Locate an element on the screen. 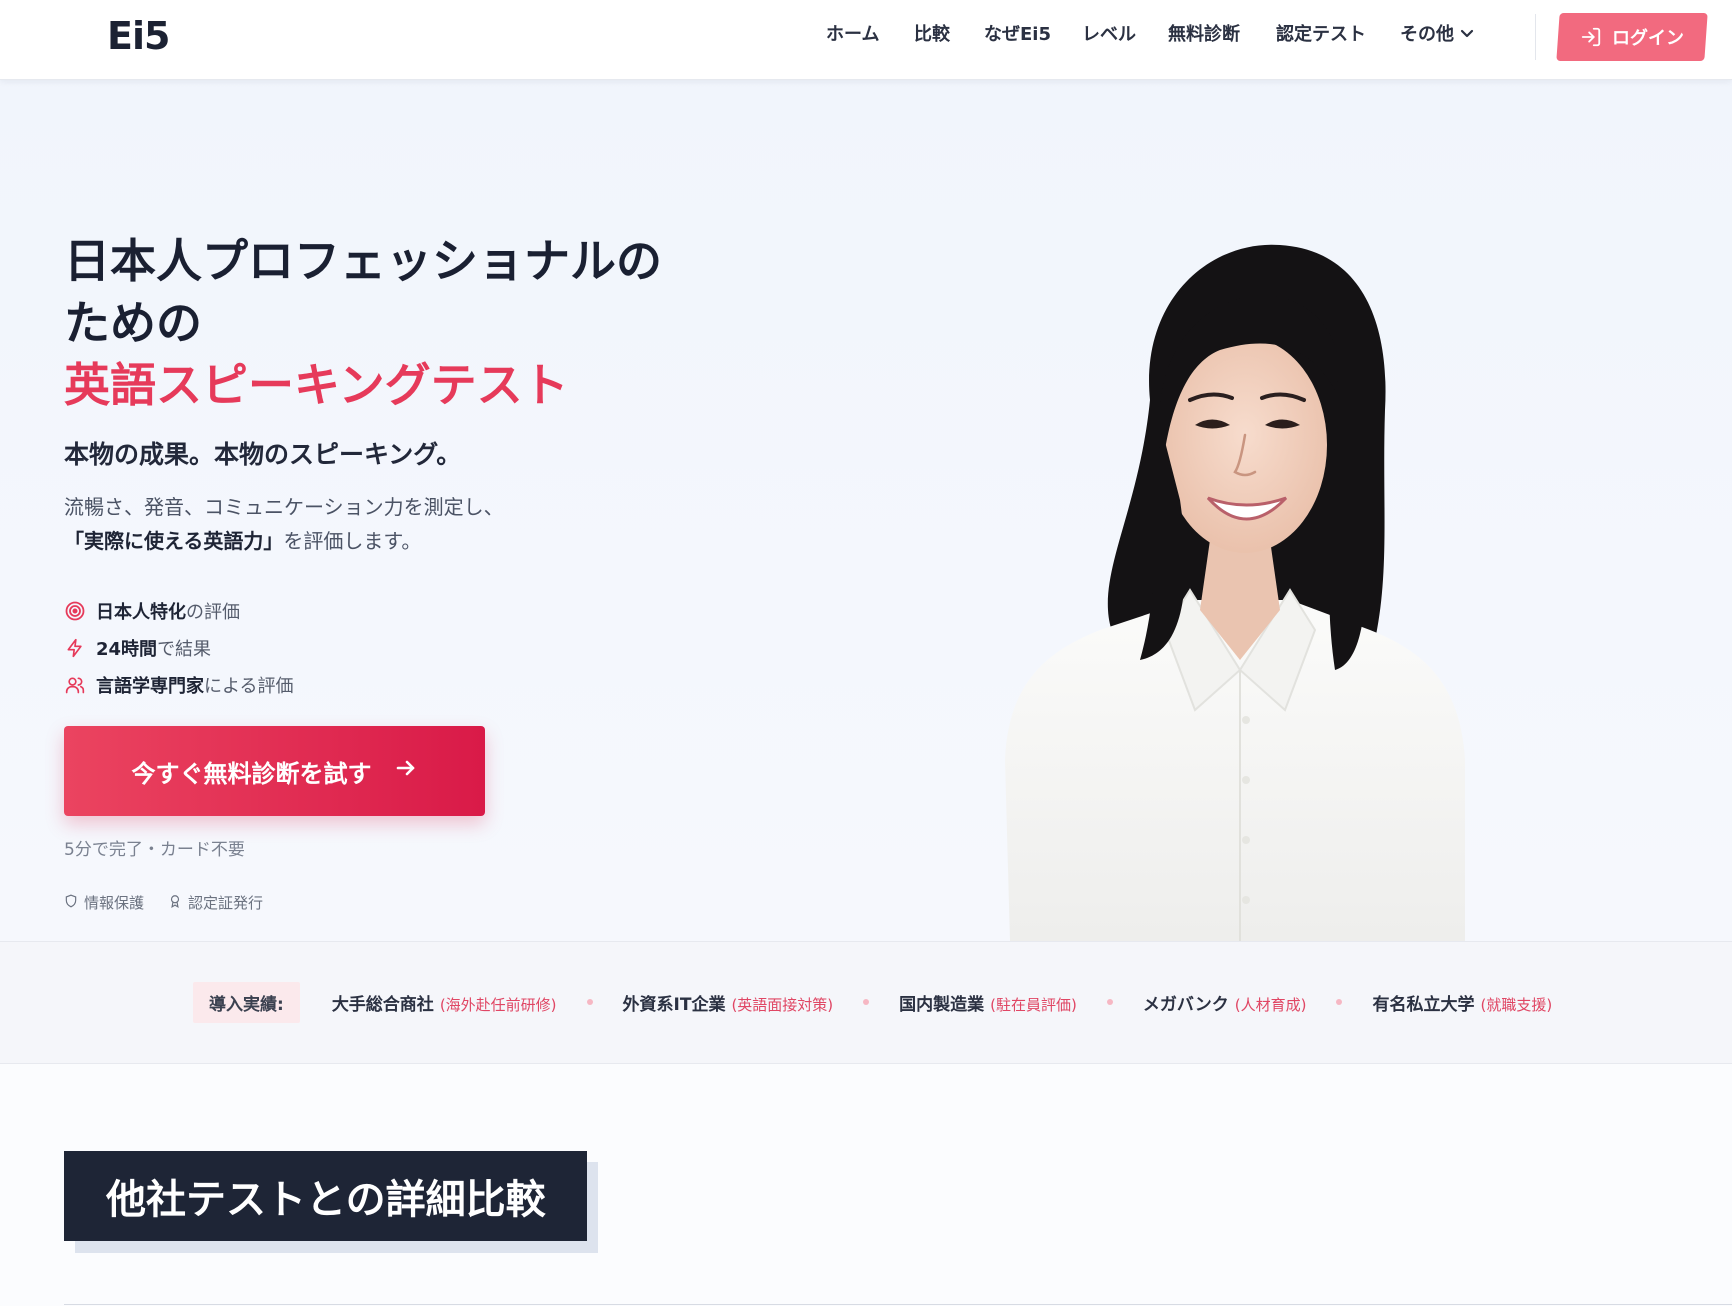 Image resolution: width=1732 pixels, height=1306 pixels. hero-title-line2: ための is located at coordinates (133, 323).